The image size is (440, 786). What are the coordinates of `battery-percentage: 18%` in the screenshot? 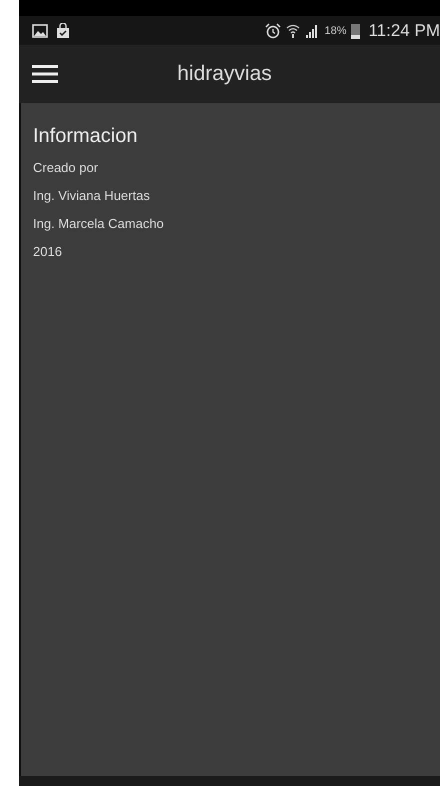 It's located at (335, 30).